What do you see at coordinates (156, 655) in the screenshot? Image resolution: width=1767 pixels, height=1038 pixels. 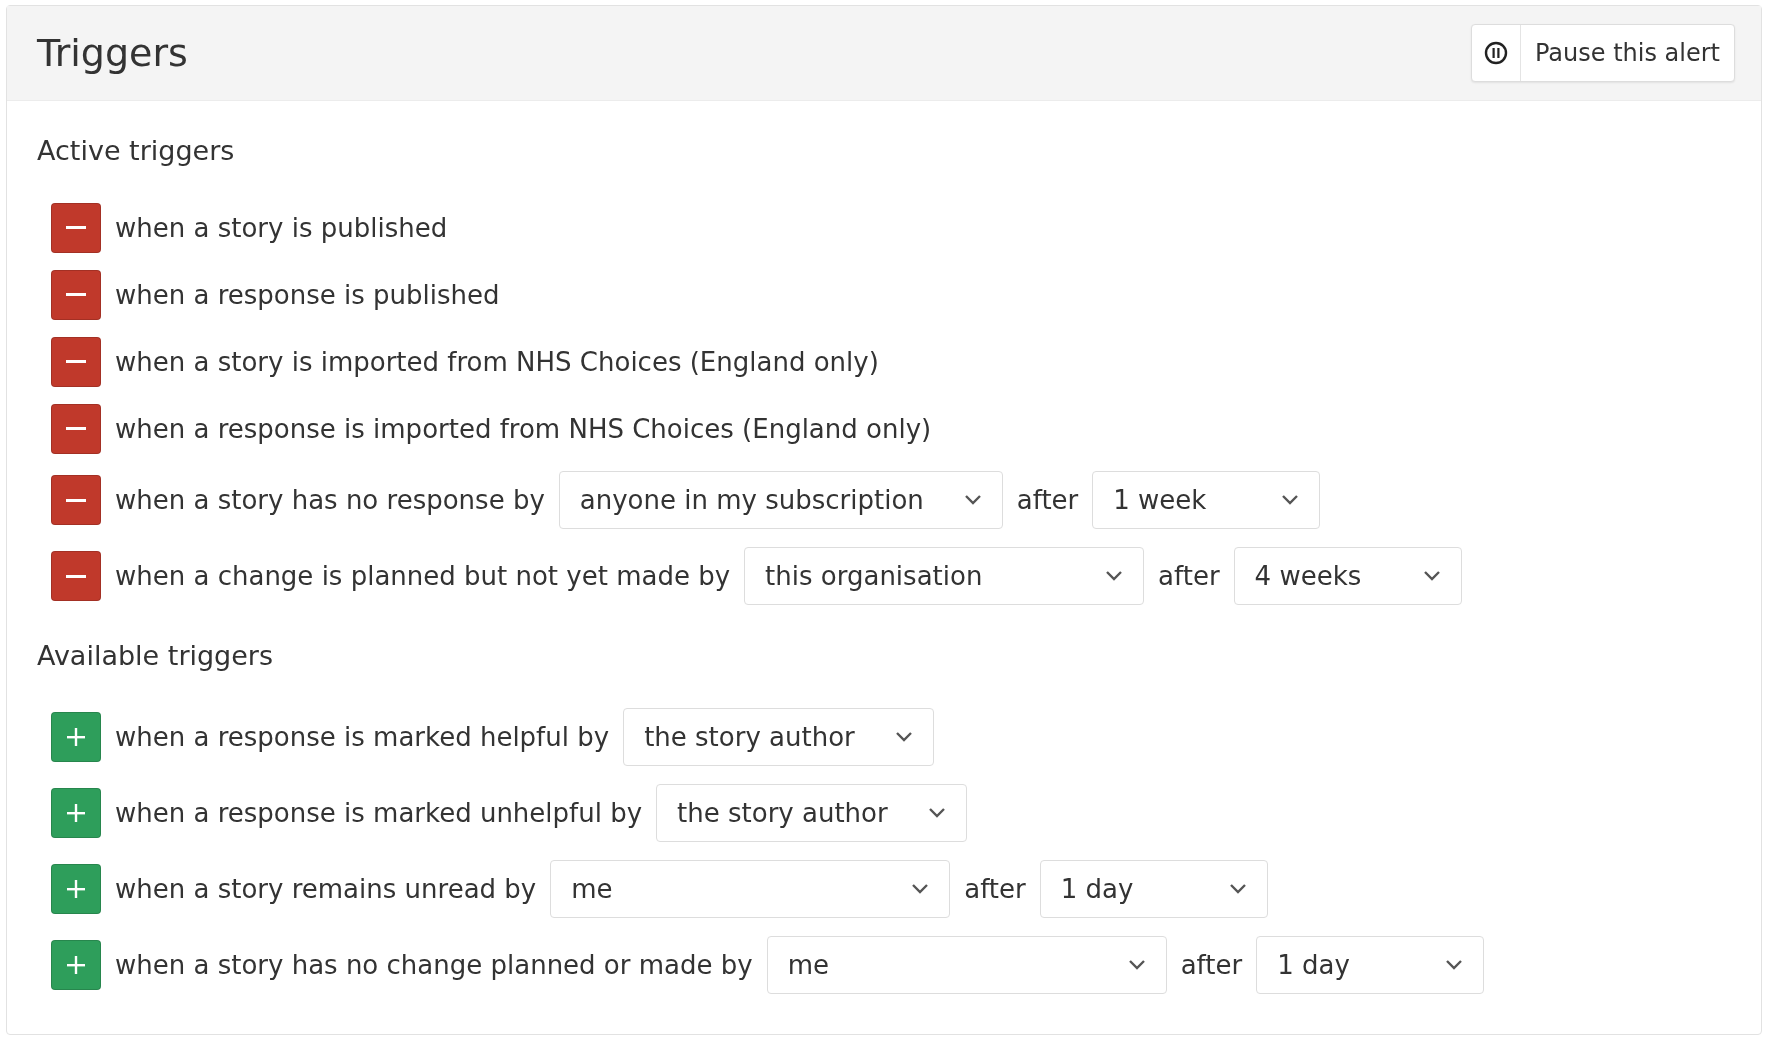 I see `section-title: Available triggers` at bounding box center [156, 655].